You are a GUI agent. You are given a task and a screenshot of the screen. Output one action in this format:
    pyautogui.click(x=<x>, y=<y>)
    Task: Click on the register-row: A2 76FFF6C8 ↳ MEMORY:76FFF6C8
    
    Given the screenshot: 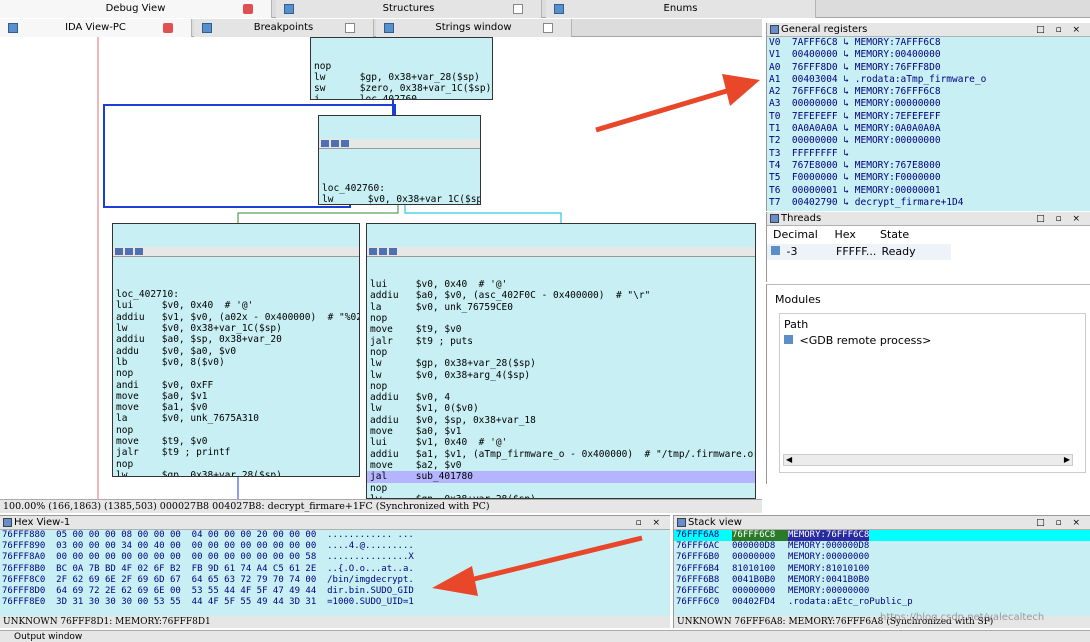 What is the action you would take?
    pyautogui.click(x=928, y=92)
    